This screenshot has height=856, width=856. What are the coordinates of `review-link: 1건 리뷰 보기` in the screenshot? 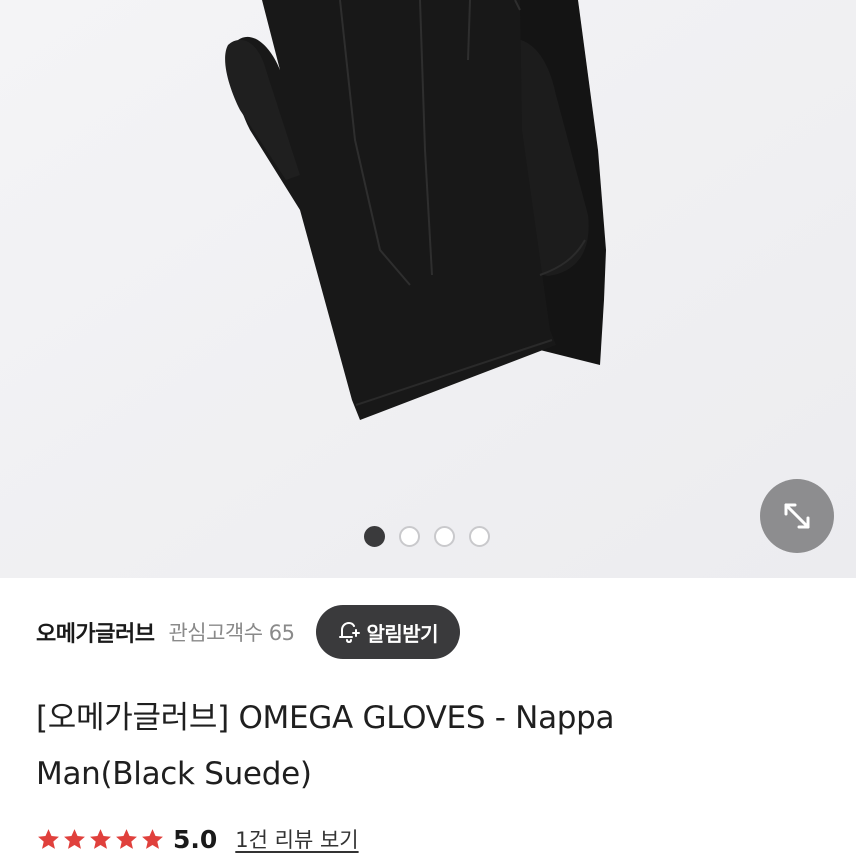 It's located at (296, 839).